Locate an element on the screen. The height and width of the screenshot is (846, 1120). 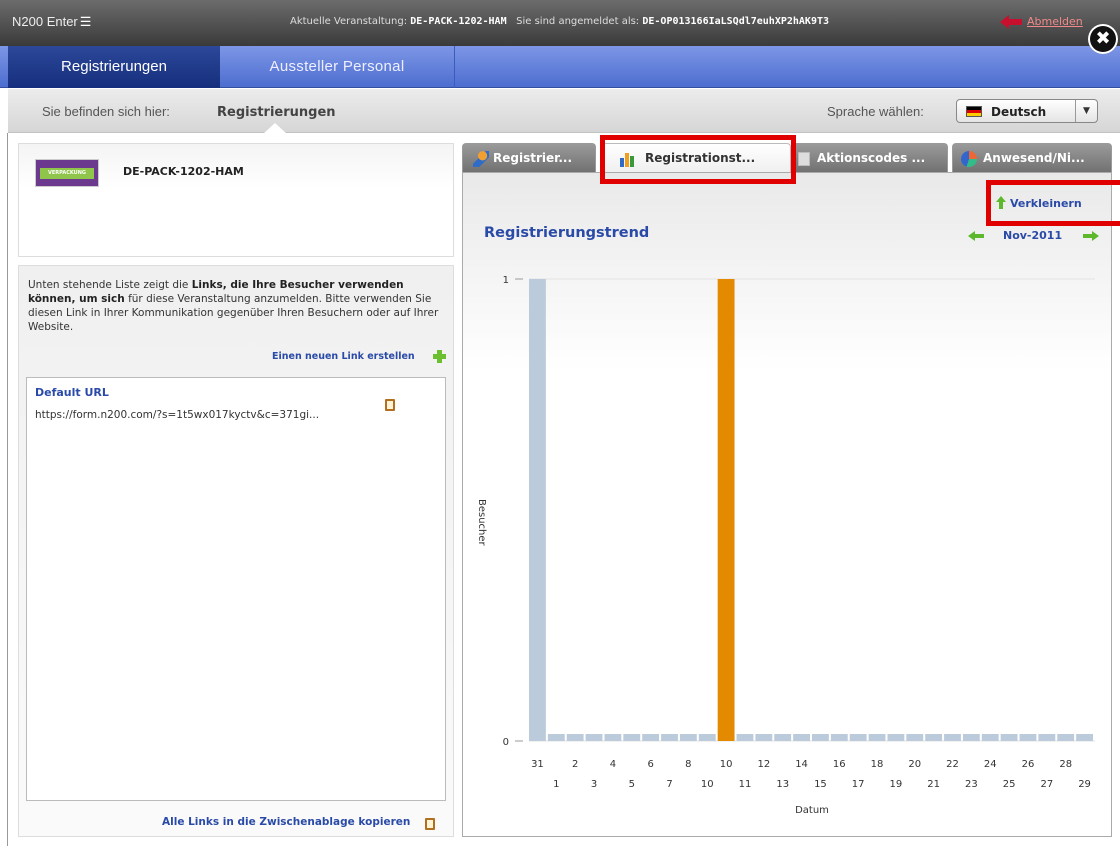
user-label: Sie sind angemeldet als: is located at coordinates (578, 21).